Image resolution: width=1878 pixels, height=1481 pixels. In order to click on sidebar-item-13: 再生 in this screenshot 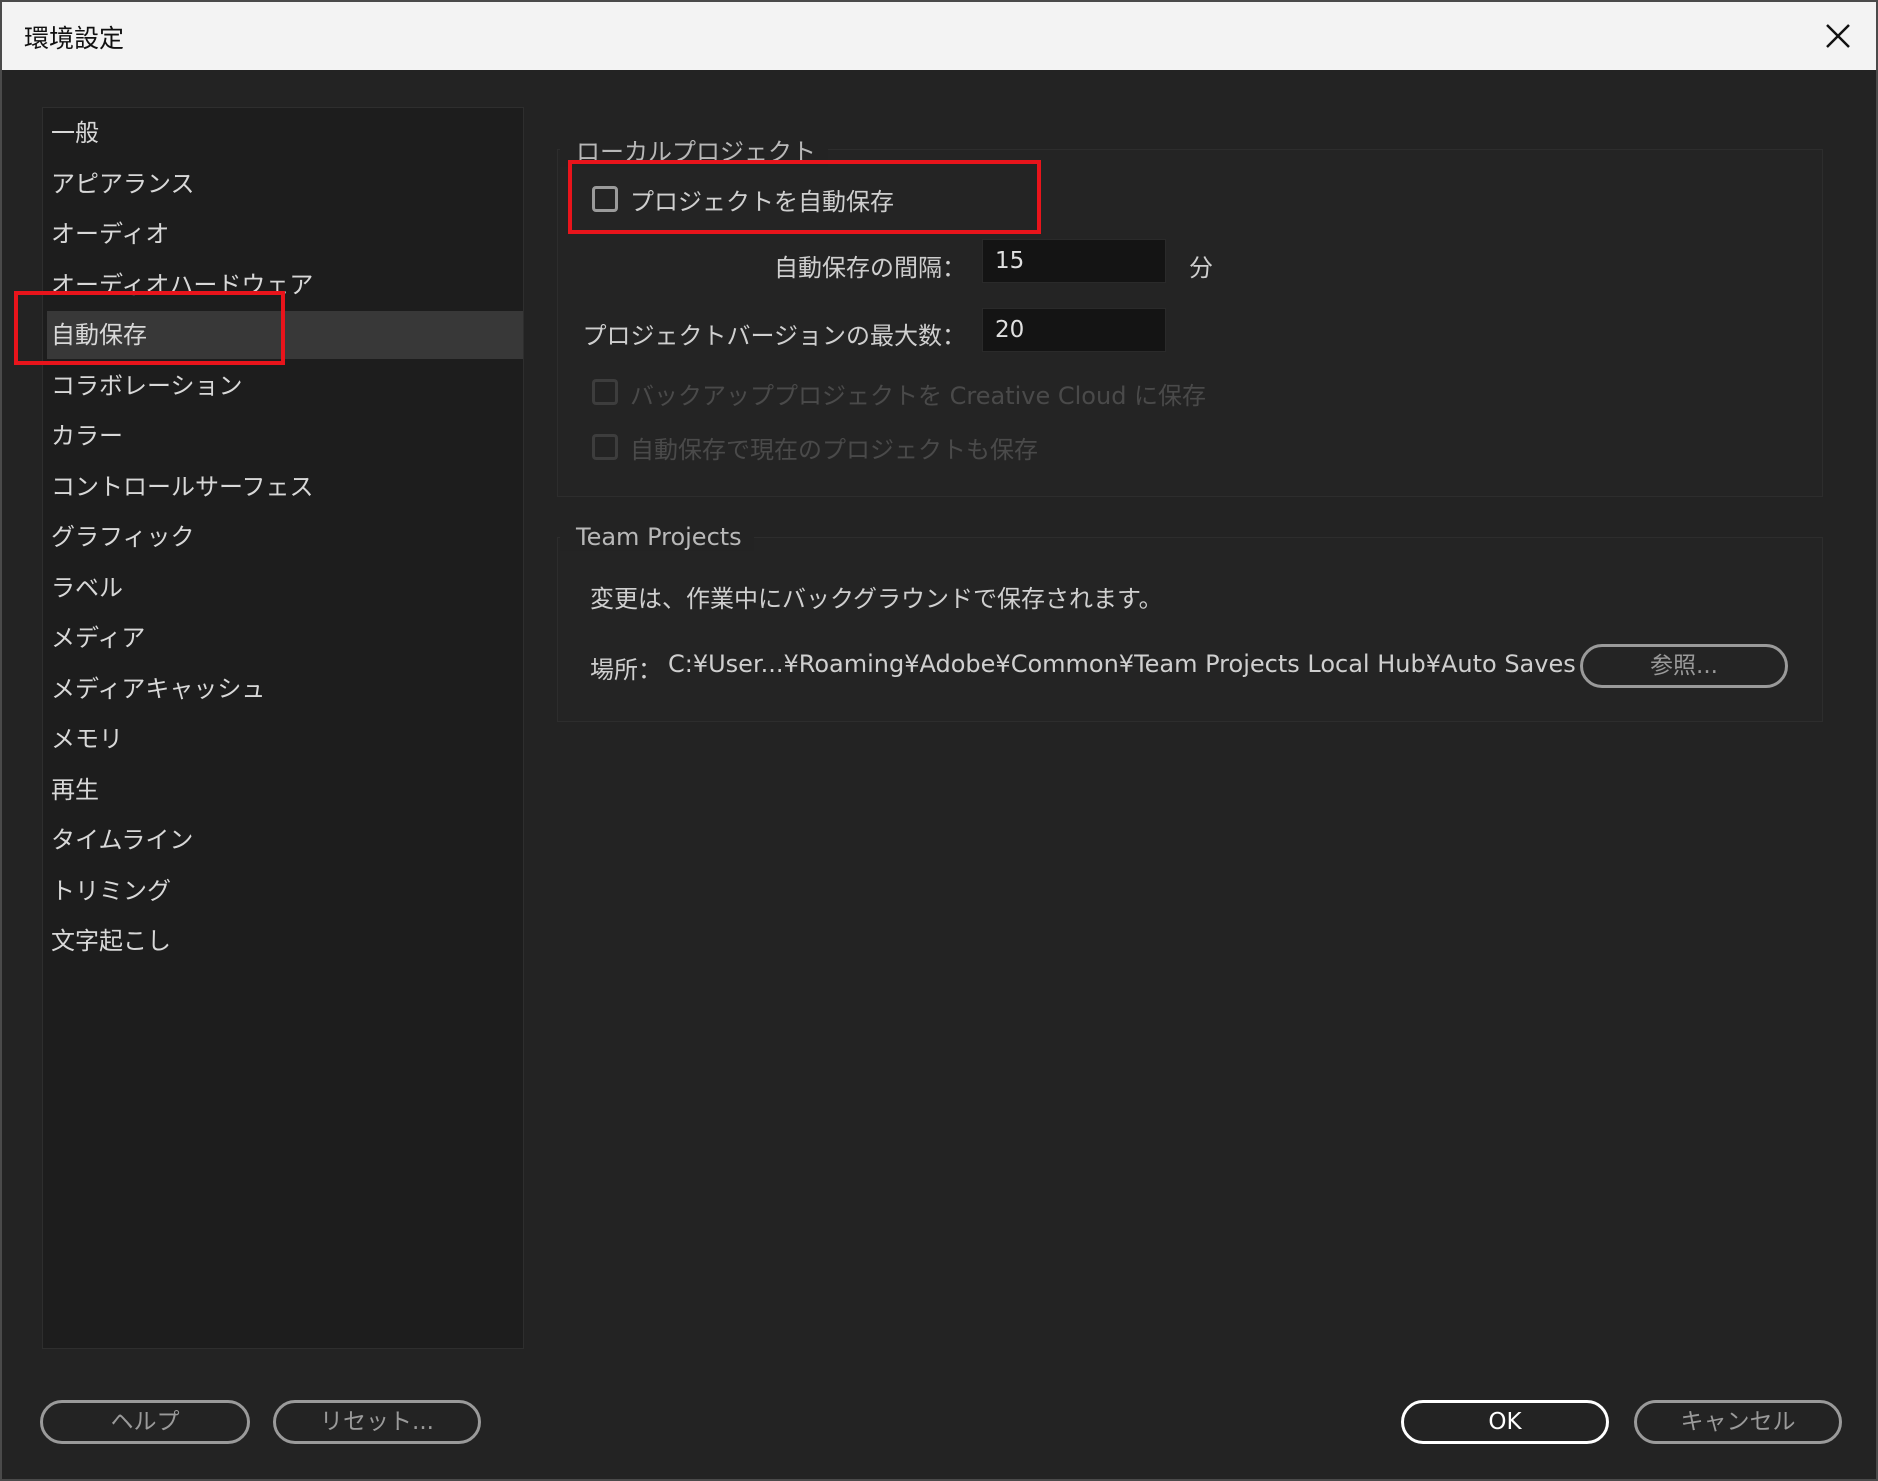, I will do `click(285, 790)`.